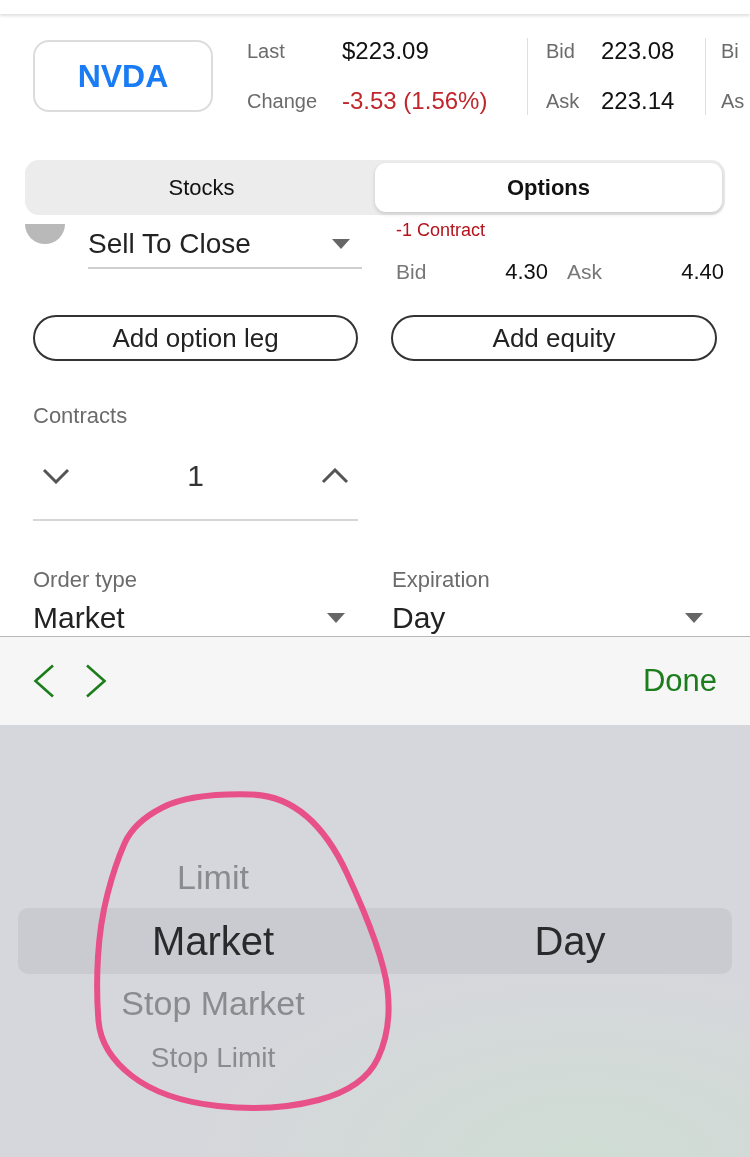 Image resolution: width=750 pixels, height=1157 pixels. I want to click on previous-button, so click(44, 681).